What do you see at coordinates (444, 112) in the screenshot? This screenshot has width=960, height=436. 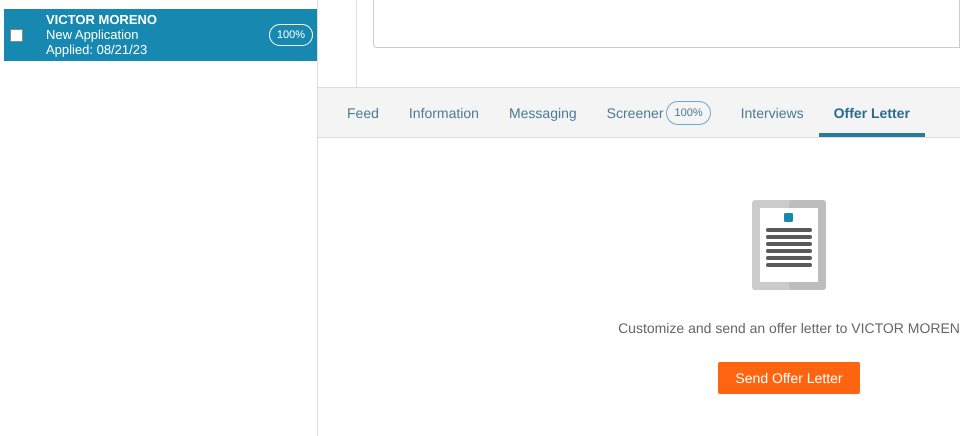 I see `tab: Information` at bounding box center [444, 112].